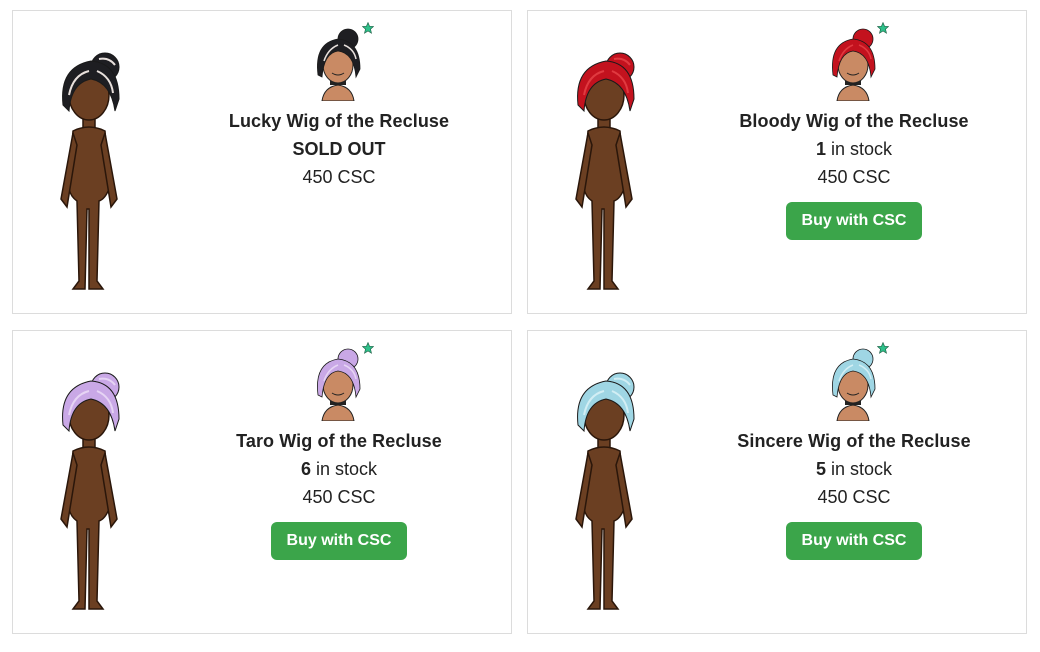 This screenshot has width=1040, height=652. What do you see at coordinates (339, 149) in the screenshot?
I see `item-stock-status: SOLD OUT` at bounding box center [339, 149].